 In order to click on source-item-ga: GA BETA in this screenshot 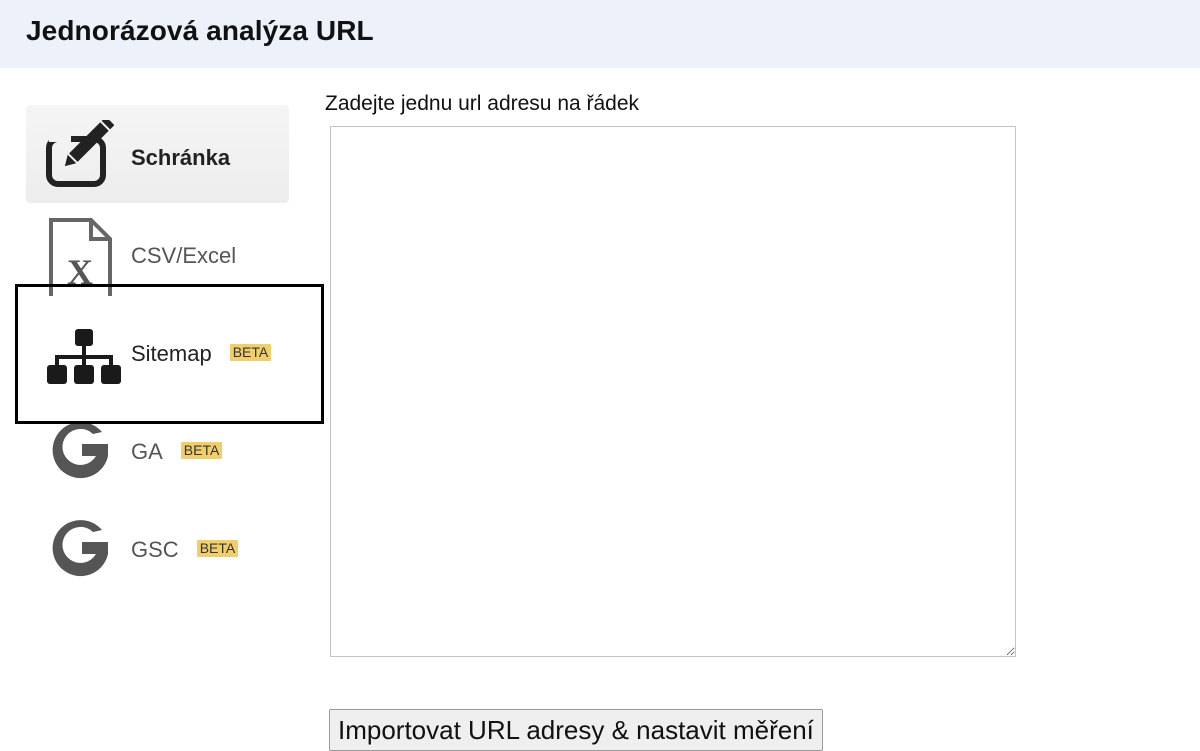, I will do `click(157, 448)`.